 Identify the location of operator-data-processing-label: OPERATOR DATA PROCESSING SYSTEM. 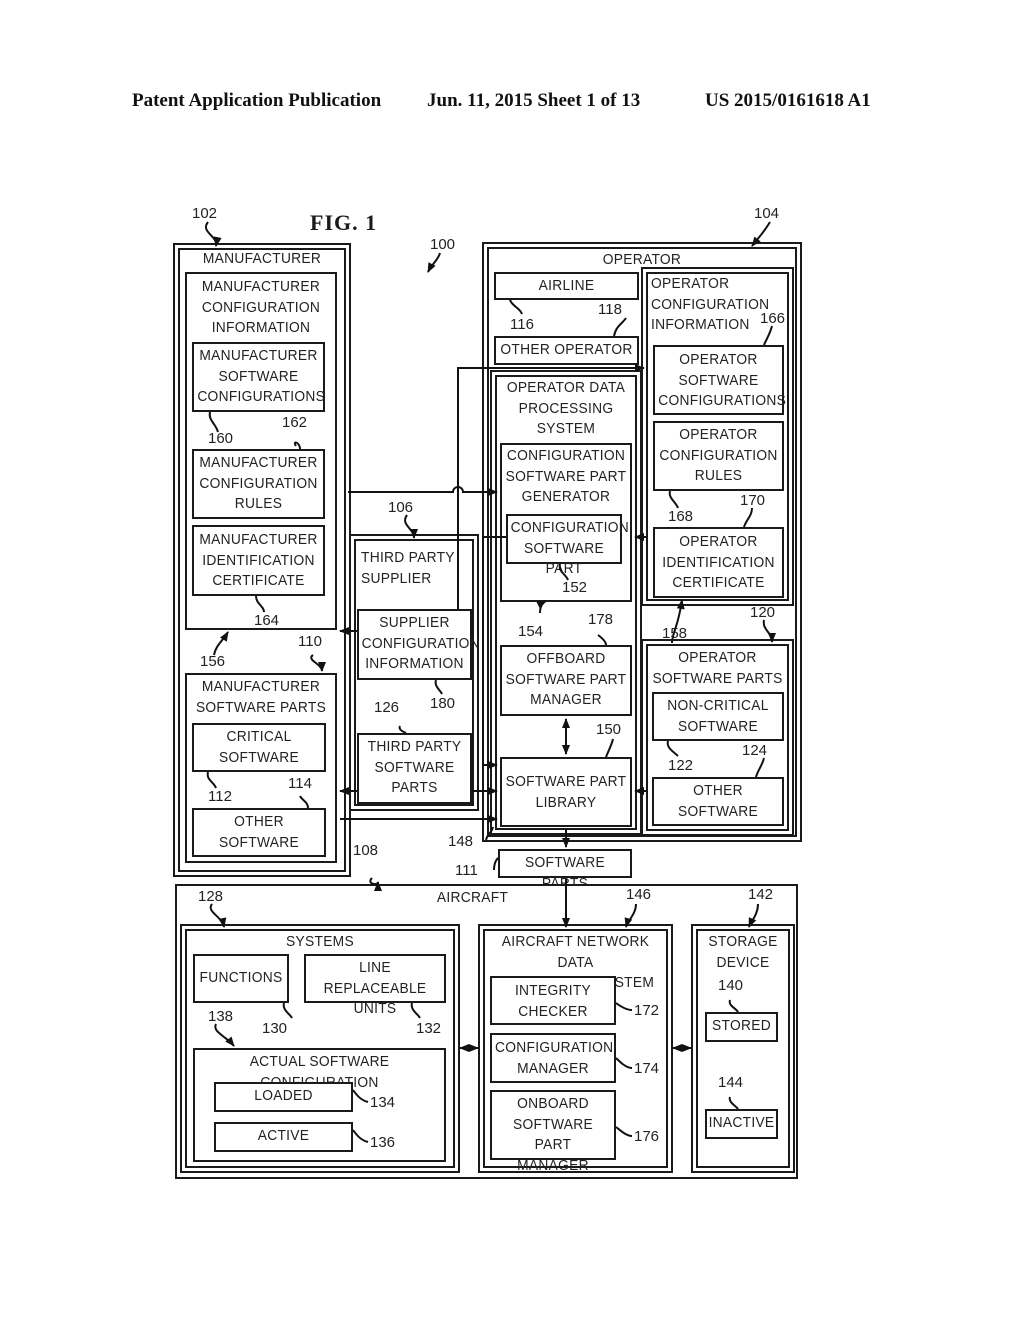
(566, 408).